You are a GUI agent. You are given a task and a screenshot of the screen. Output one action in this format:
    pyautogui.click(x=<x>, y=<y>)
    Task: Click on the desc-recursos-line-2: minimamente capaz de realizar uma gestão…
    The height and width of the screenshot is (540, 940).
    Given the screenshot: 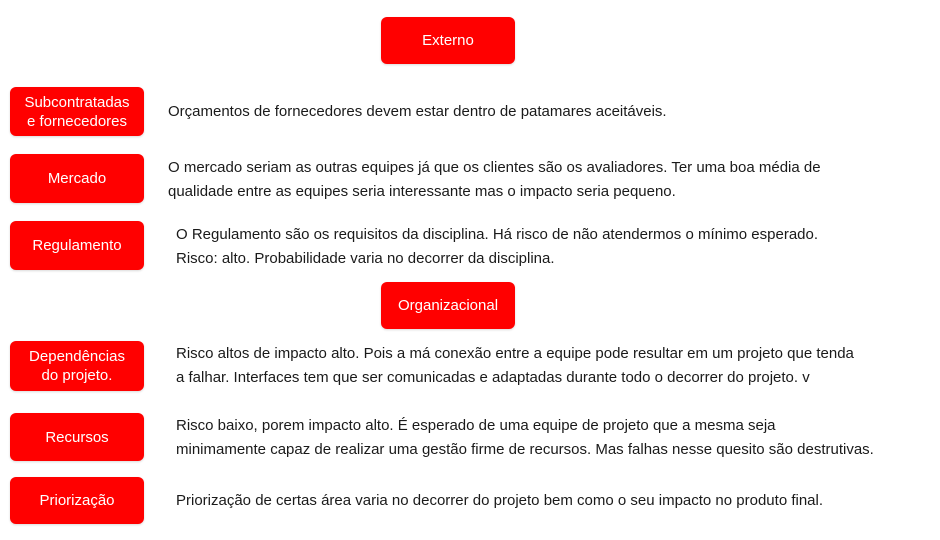 What is the action you would take?
    pyautogui.click(x=525, y=449)
    